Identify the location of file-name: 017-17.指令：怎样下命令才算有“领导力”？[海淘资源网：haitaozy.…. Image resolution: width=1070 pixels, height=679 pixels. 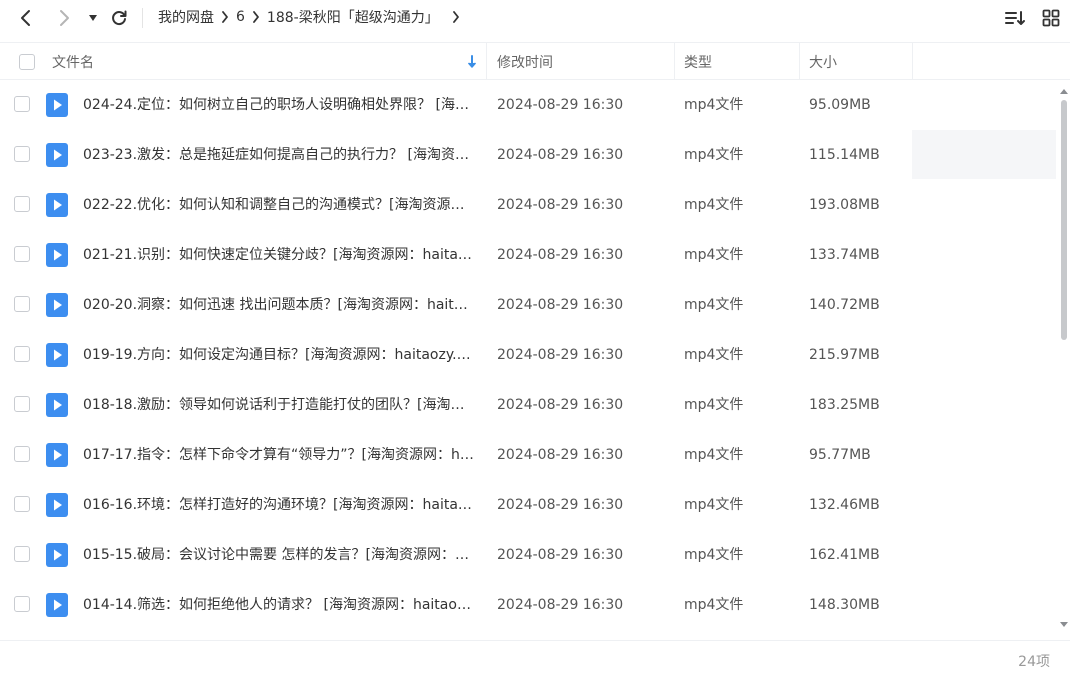
(279, 455).